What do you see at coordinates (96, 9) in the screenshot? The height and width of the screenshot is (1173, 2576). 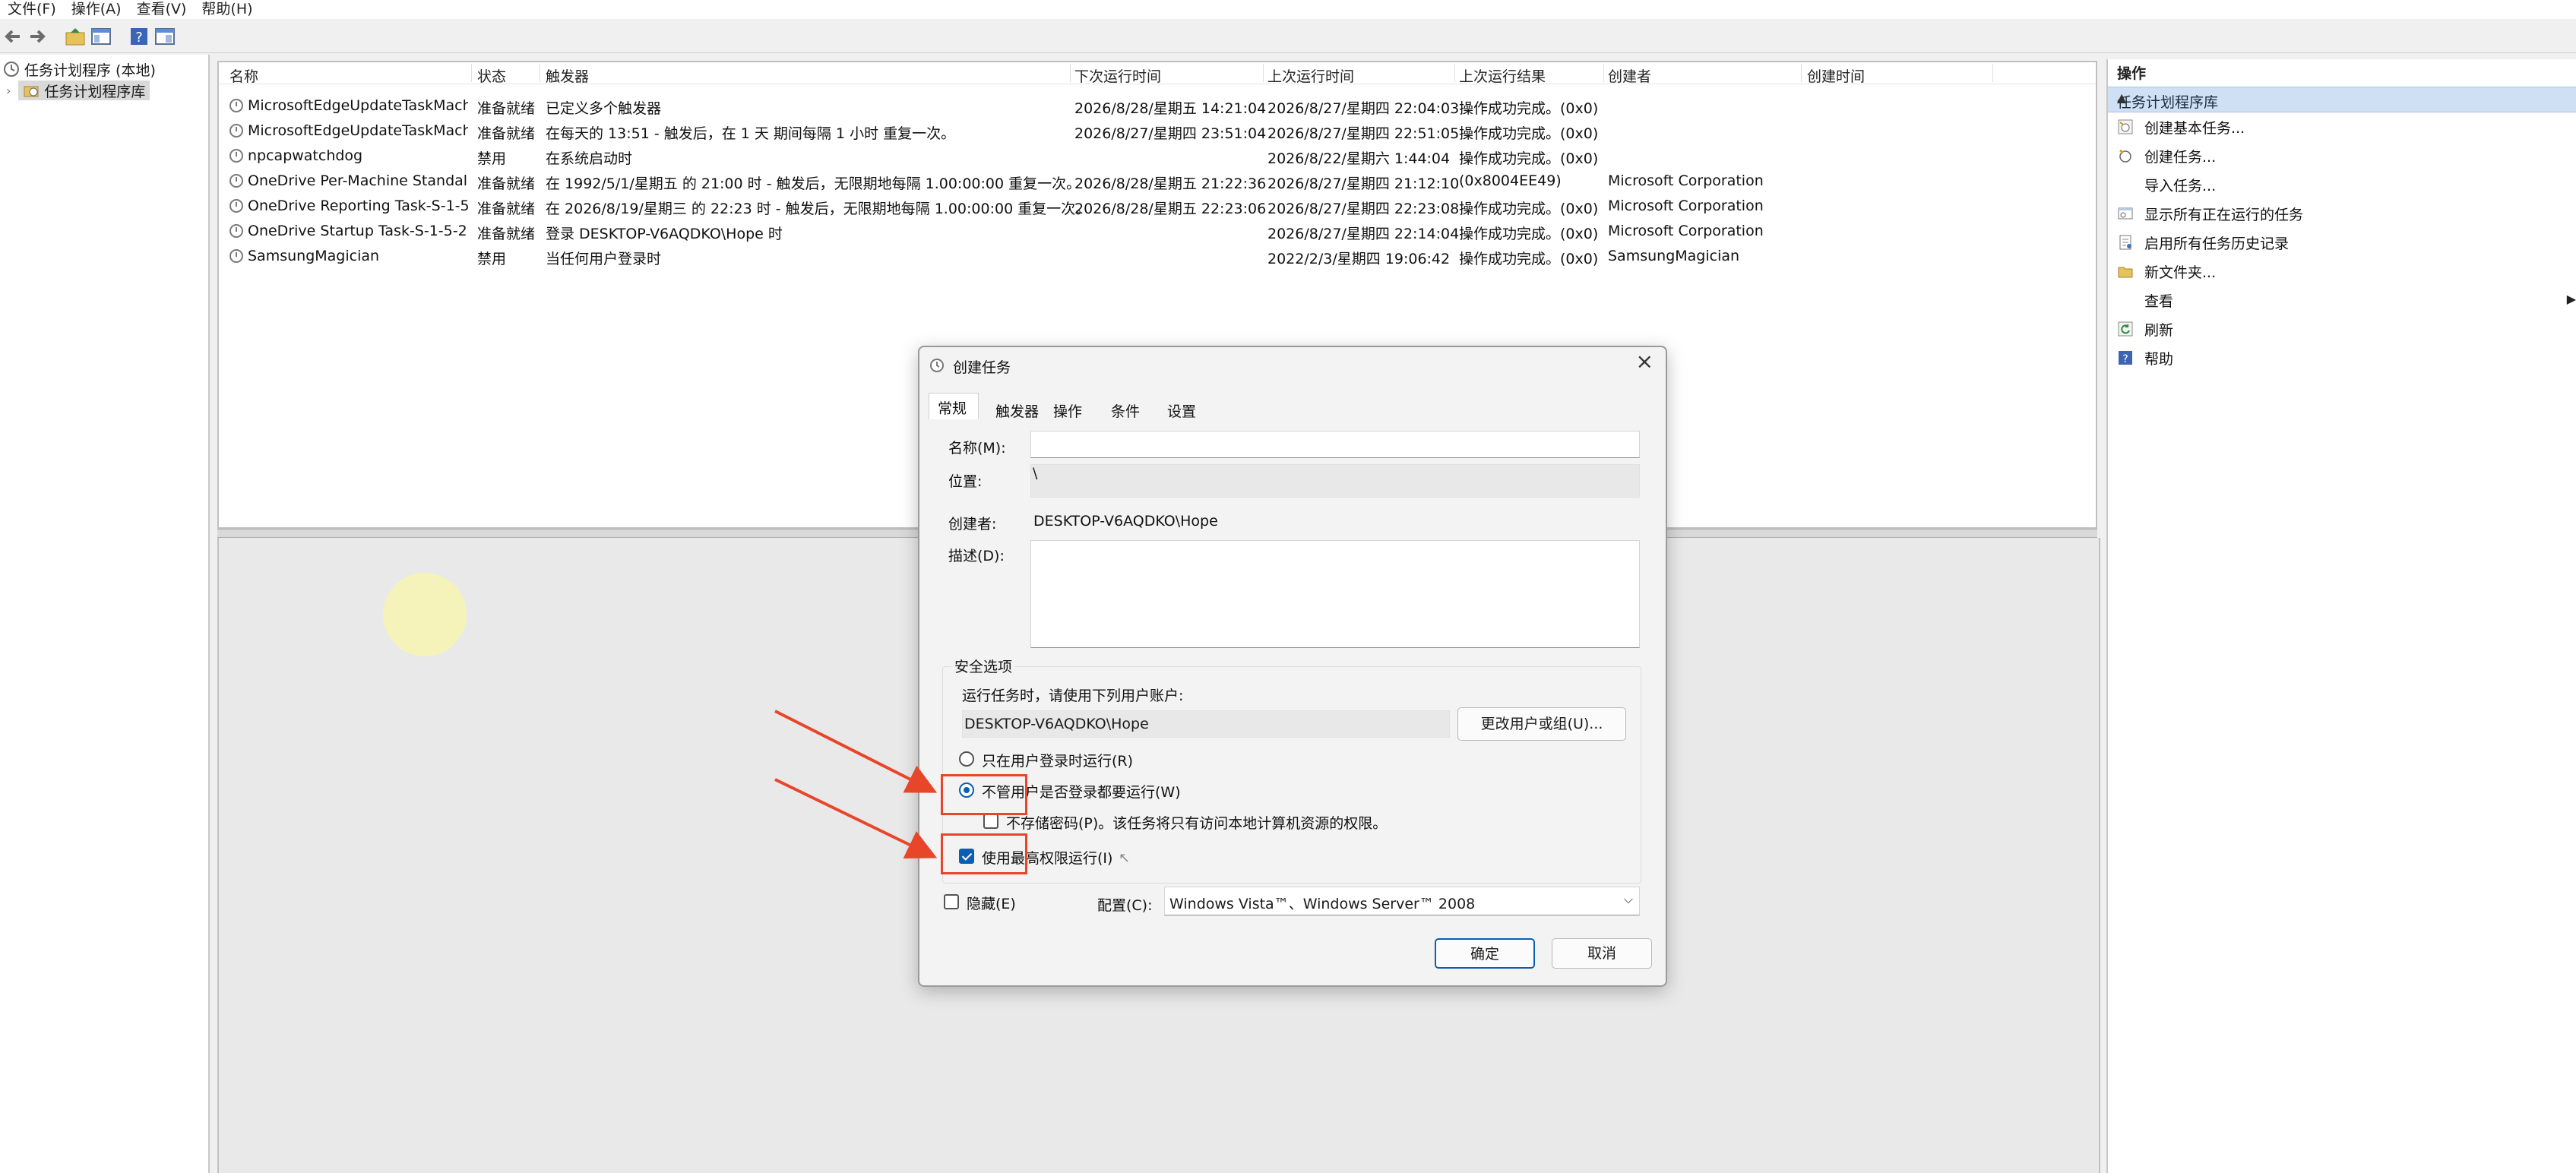 I see `menu-action: 操作(A)` at bounding box center [96, 9].